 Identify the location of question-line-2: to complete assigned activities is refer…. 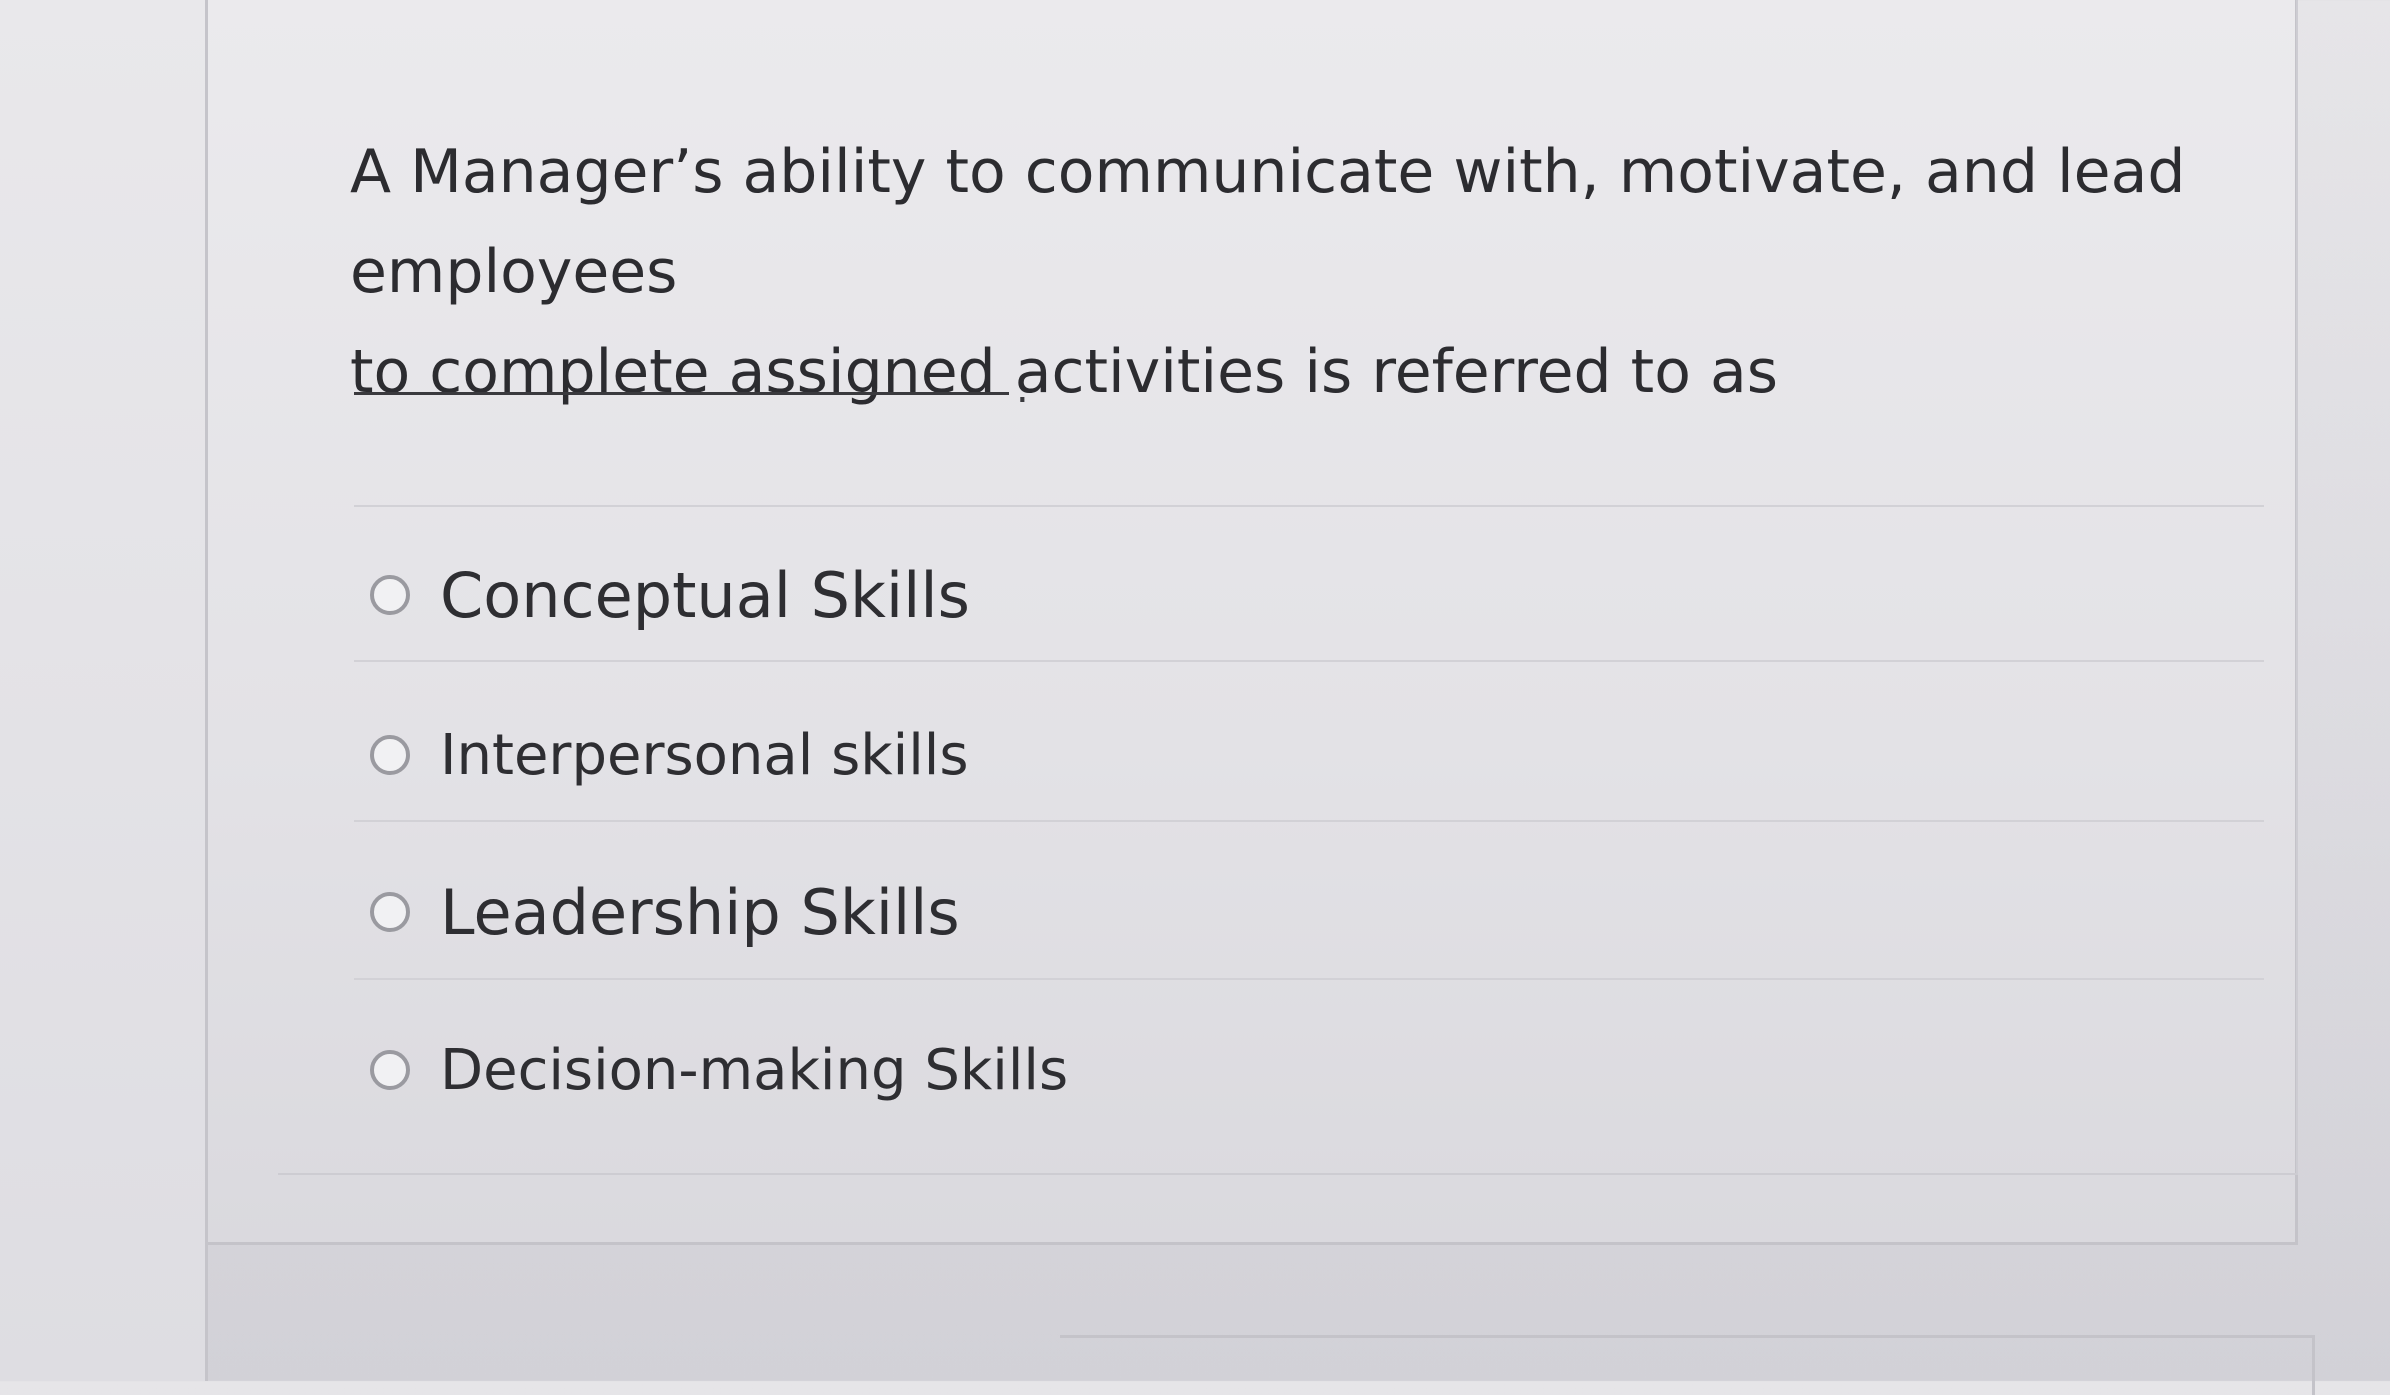
(1064, 372).